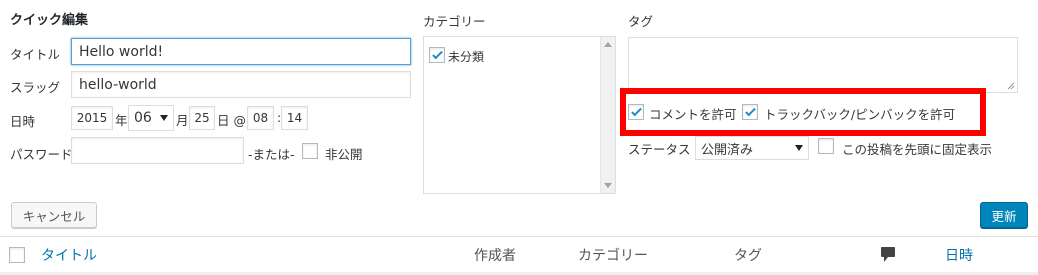 Image resolution: width=1038 pixels, height=275 pixels. Describe the element at coordinates (727, 150) in the screenshot. I see `status-value: 公開済み` at that location.